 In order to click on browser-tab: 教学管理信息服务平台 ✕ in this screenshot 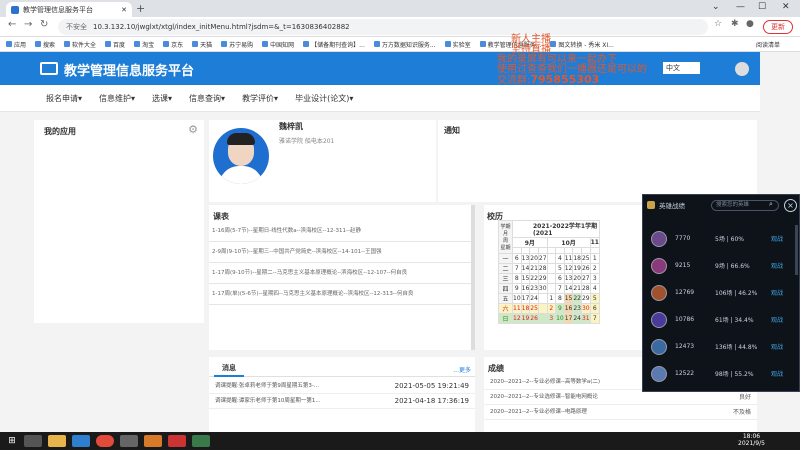, I will do `click(69, 9)`.